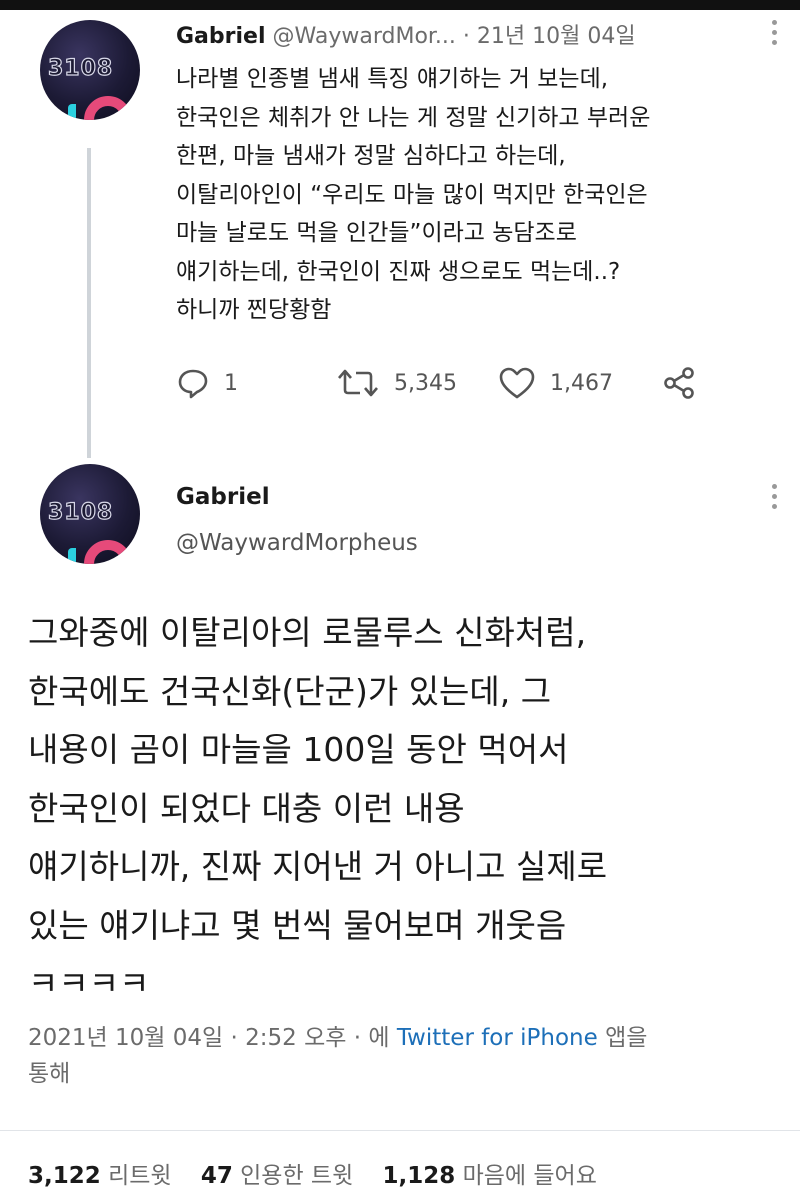 This screenshot has width=800, height=1195. I want to click on like-button: 1,467, so click(555, 383).